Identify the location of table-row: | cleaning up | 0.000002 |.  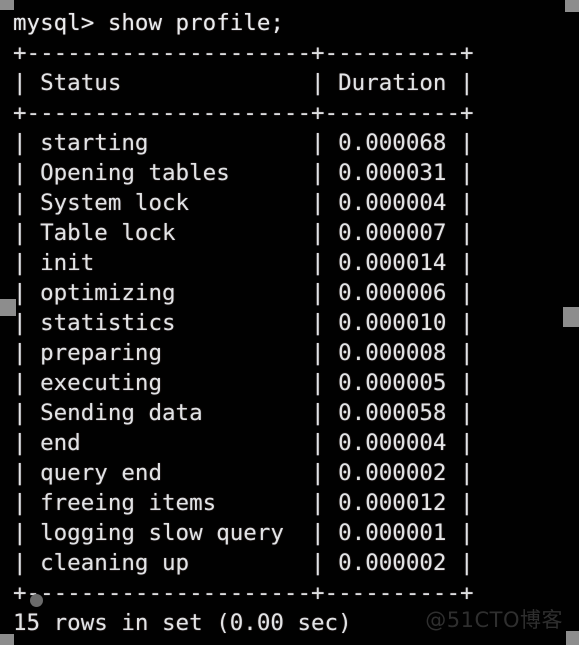
(243, 563).